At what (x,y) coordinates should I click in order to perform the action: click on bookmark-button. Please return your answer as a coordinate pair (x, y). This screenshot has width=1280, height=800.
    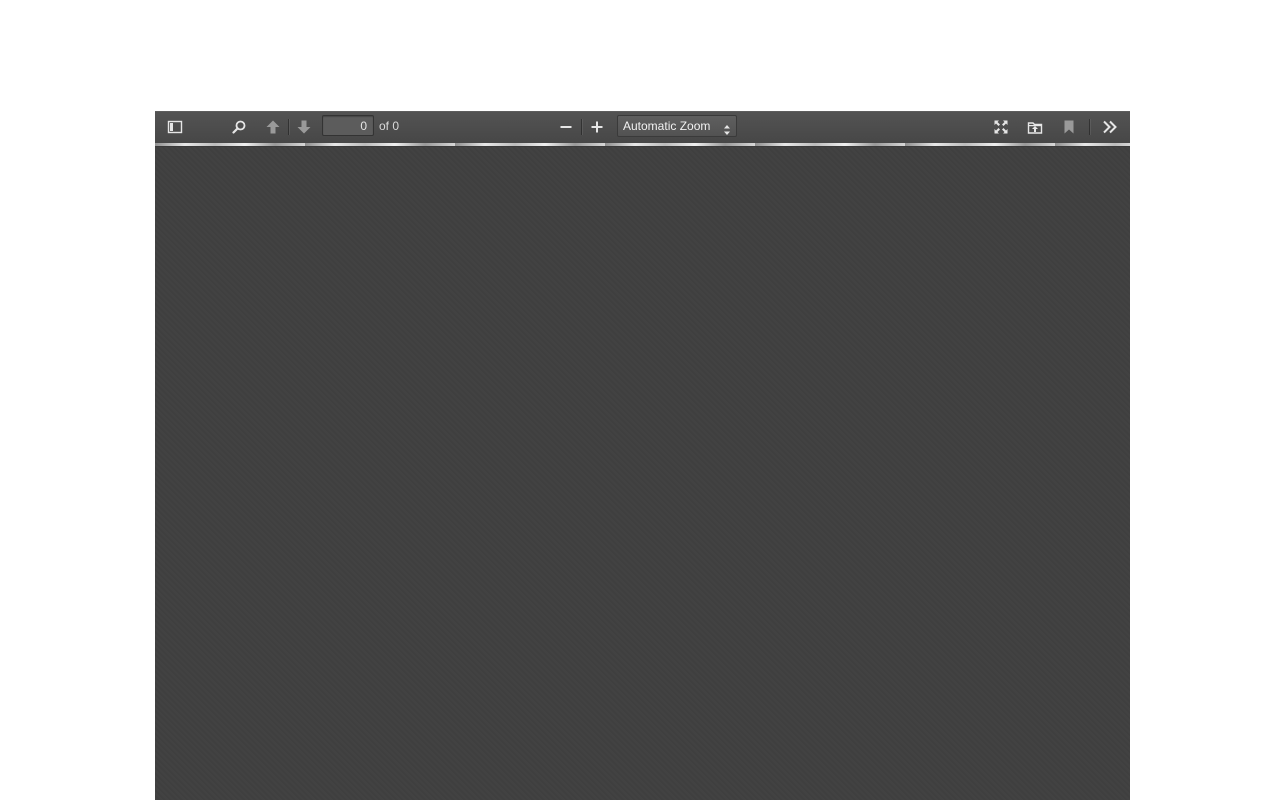
    Looking at the image, I should click on (1069, 127).